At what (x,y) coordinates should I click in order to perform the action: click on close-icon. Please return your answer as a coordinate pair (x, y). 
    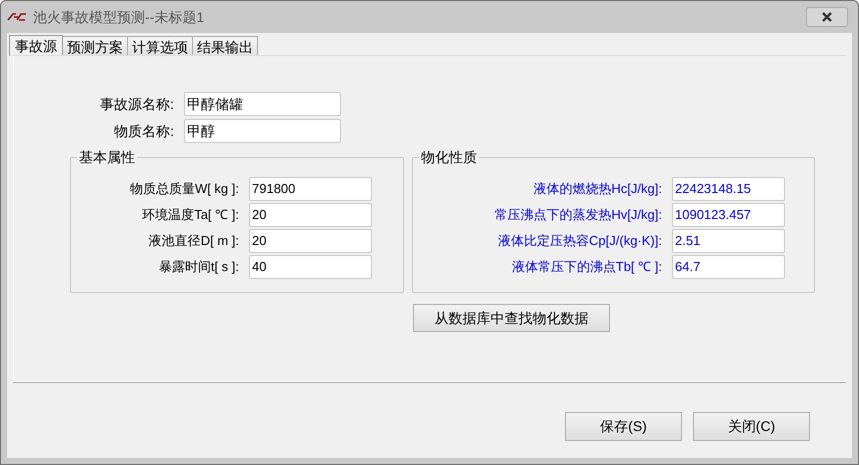
    Looking at the image, I should click on (827, 17).